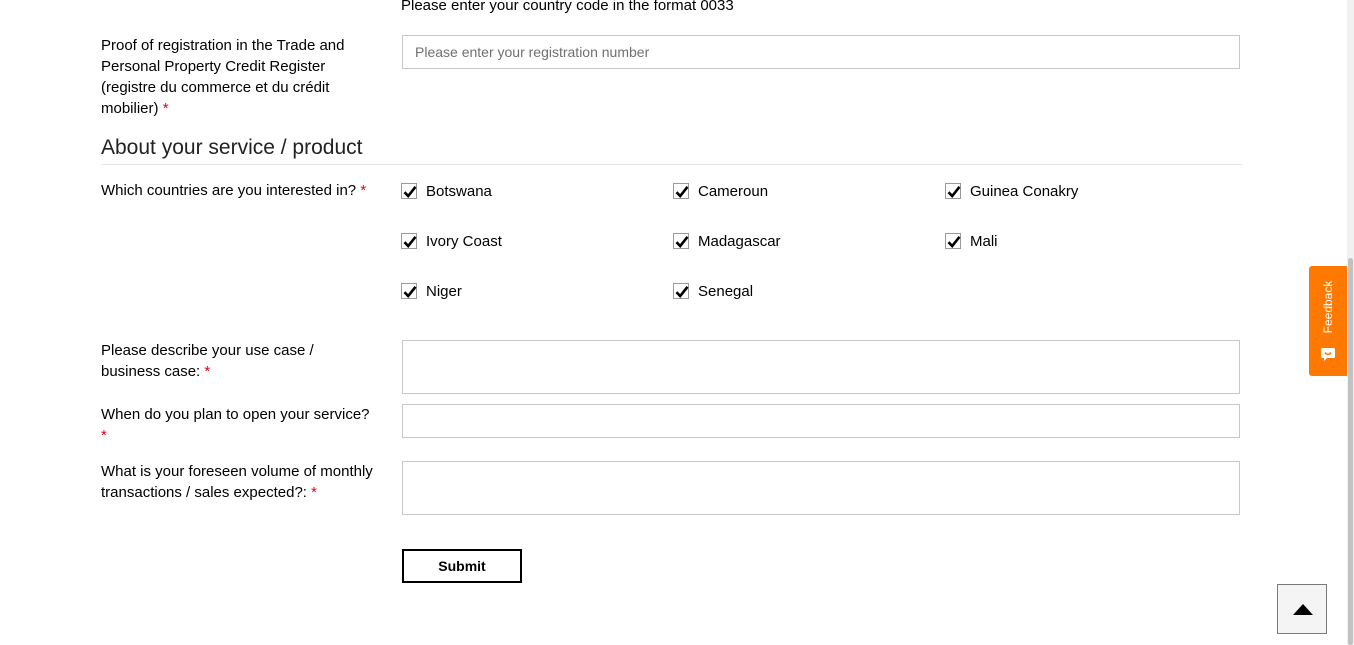  I want to click on scrollbar, so click(1350, 322).